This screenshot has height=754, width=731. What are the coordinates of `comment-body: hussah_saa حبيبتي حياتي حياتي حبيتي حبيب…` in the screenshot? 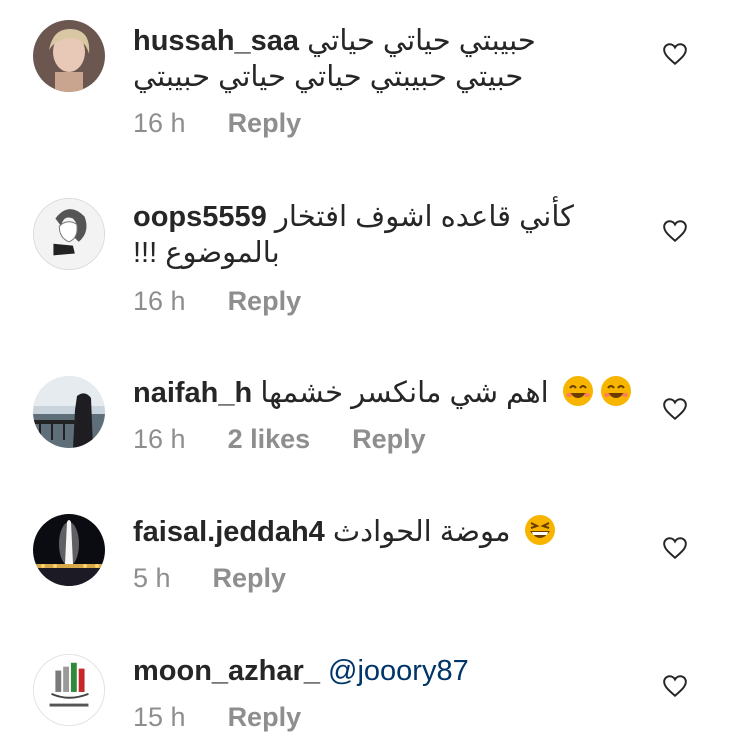 It's located at (373, 59).